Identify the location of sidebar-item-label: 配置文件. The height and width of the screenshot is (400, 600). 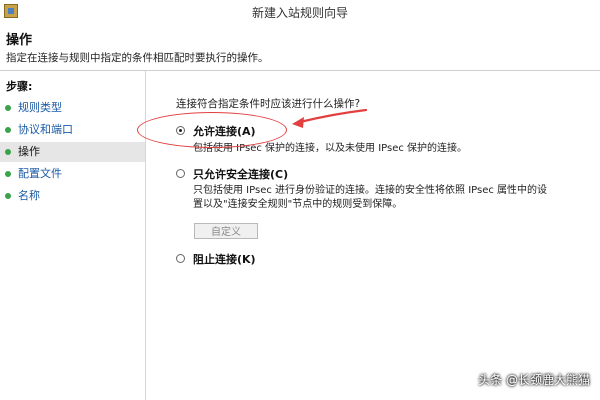
(40, 173).